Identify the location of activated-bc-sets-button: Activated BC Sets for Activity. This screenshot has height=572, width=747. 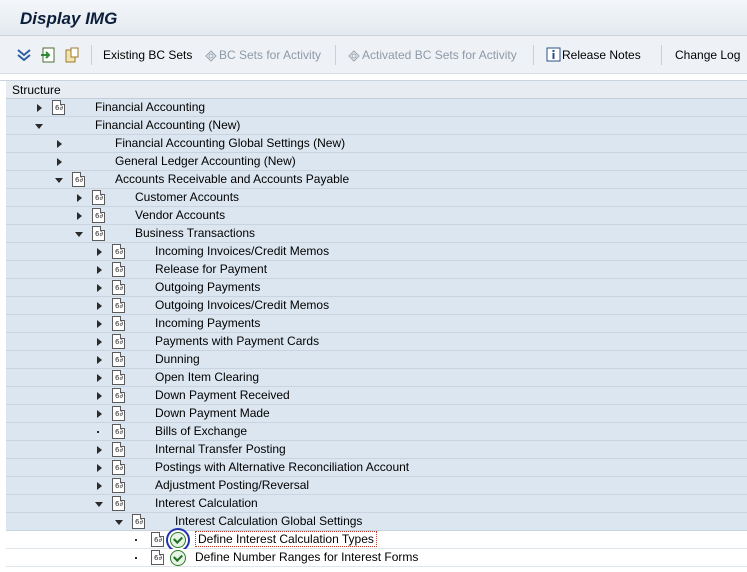
(431, 55).